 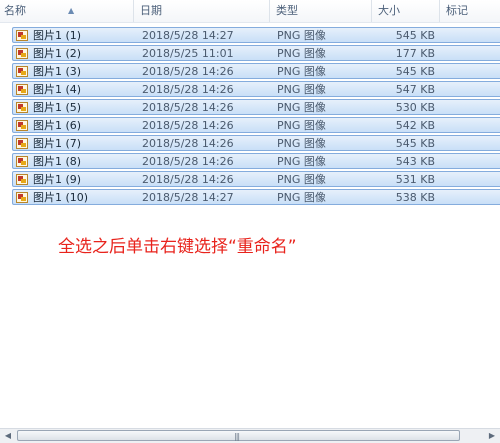 I want to click on file-size: 530 KB, so click(x=415, y=107).